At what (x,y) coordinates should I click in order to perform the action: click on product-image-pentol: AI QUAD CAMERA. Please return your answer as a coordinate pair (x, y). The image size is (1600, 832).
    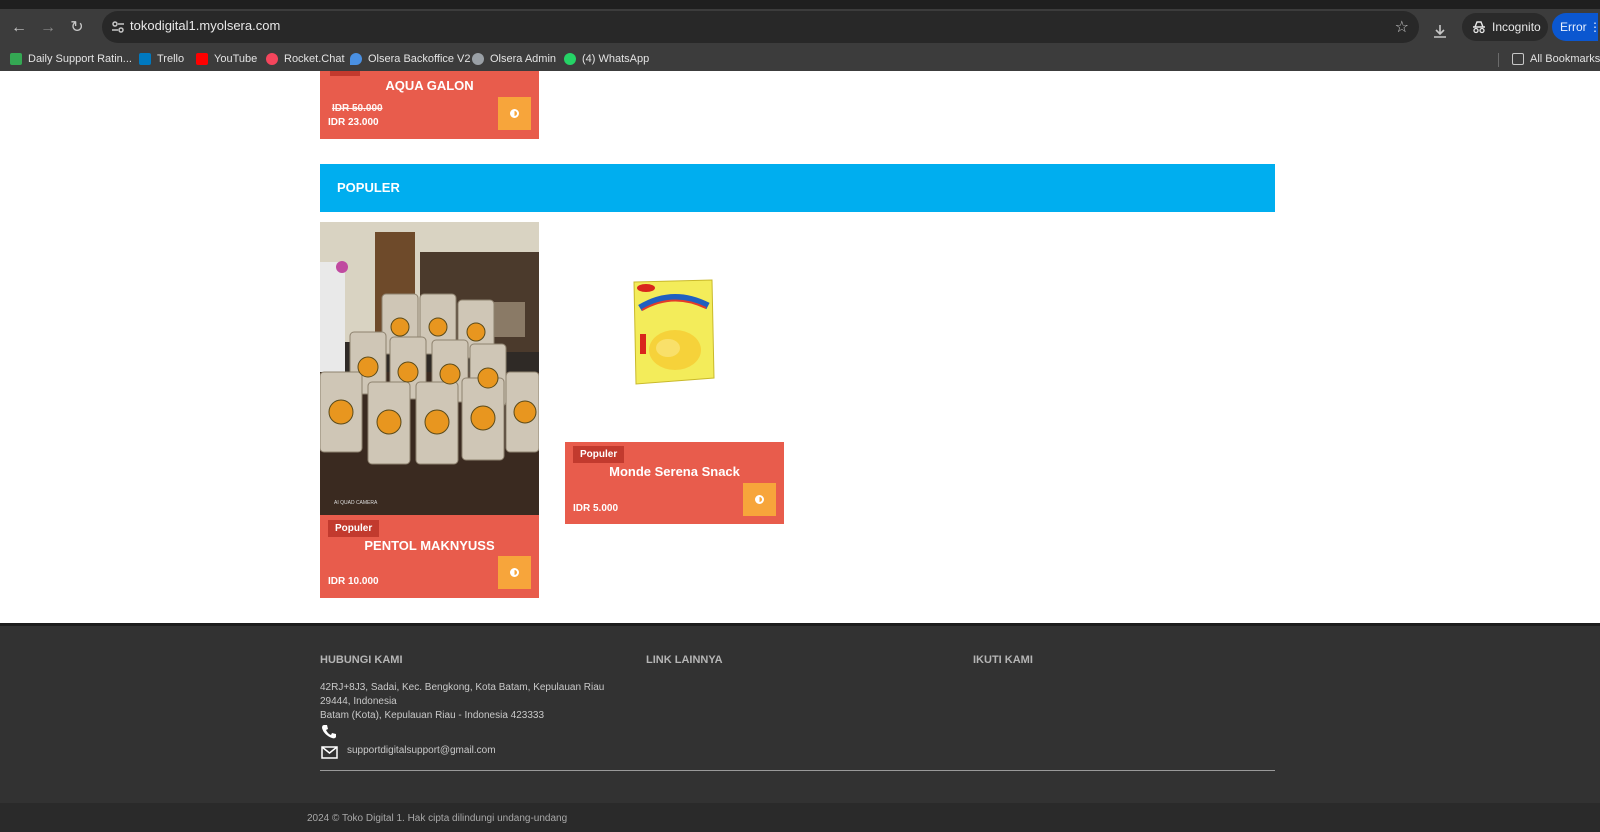
    Looking at the image, I should click on (429, 368).